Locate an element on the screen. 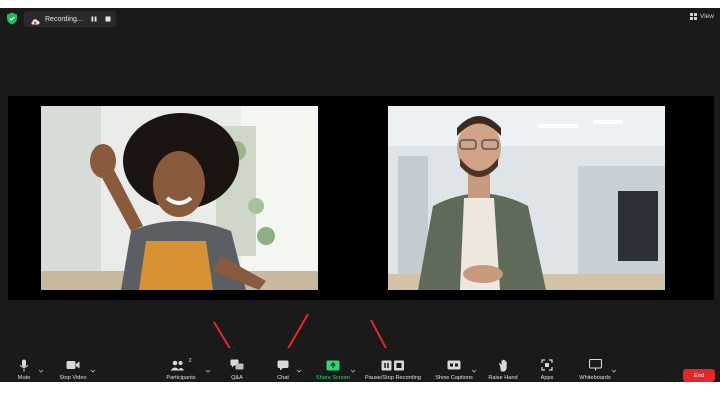  show-captions-label: Show Captions is located at coordinates (454, 378).